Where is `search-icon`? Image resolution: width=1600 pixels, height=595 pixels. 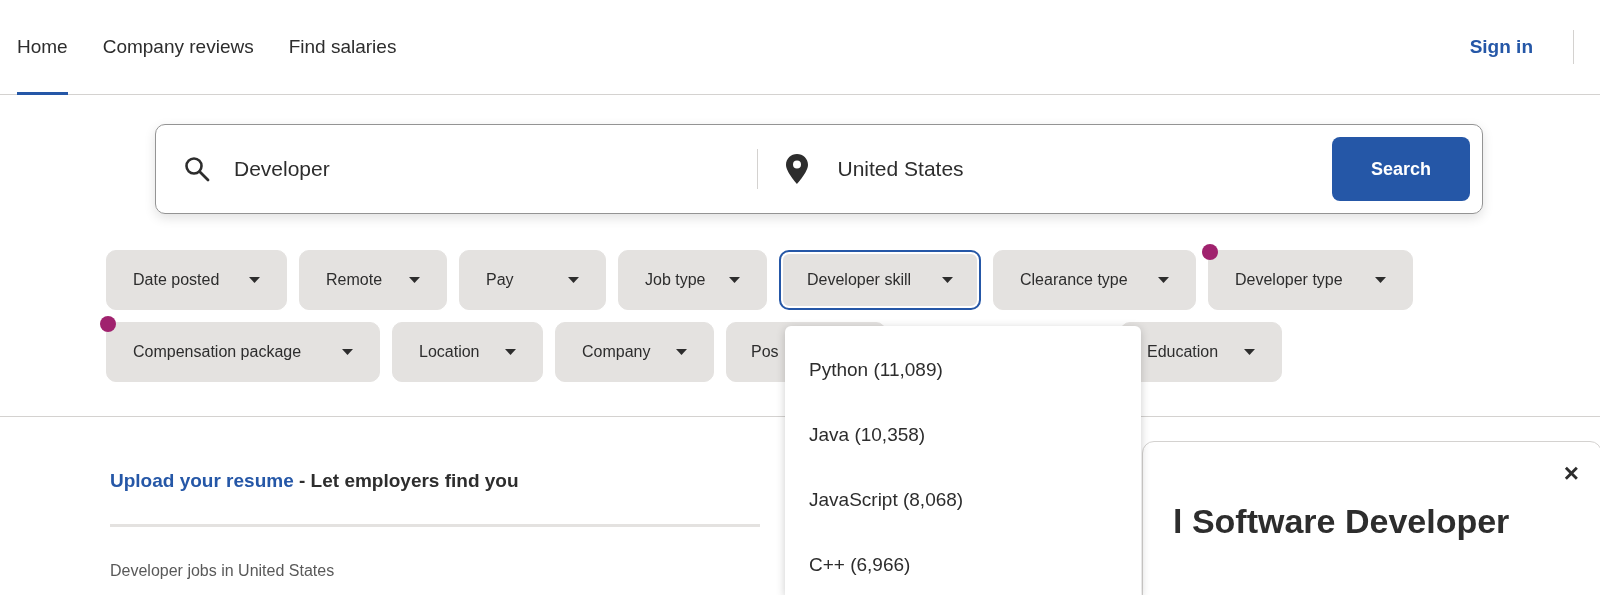 search-icon is located at coordinates (197, 169).